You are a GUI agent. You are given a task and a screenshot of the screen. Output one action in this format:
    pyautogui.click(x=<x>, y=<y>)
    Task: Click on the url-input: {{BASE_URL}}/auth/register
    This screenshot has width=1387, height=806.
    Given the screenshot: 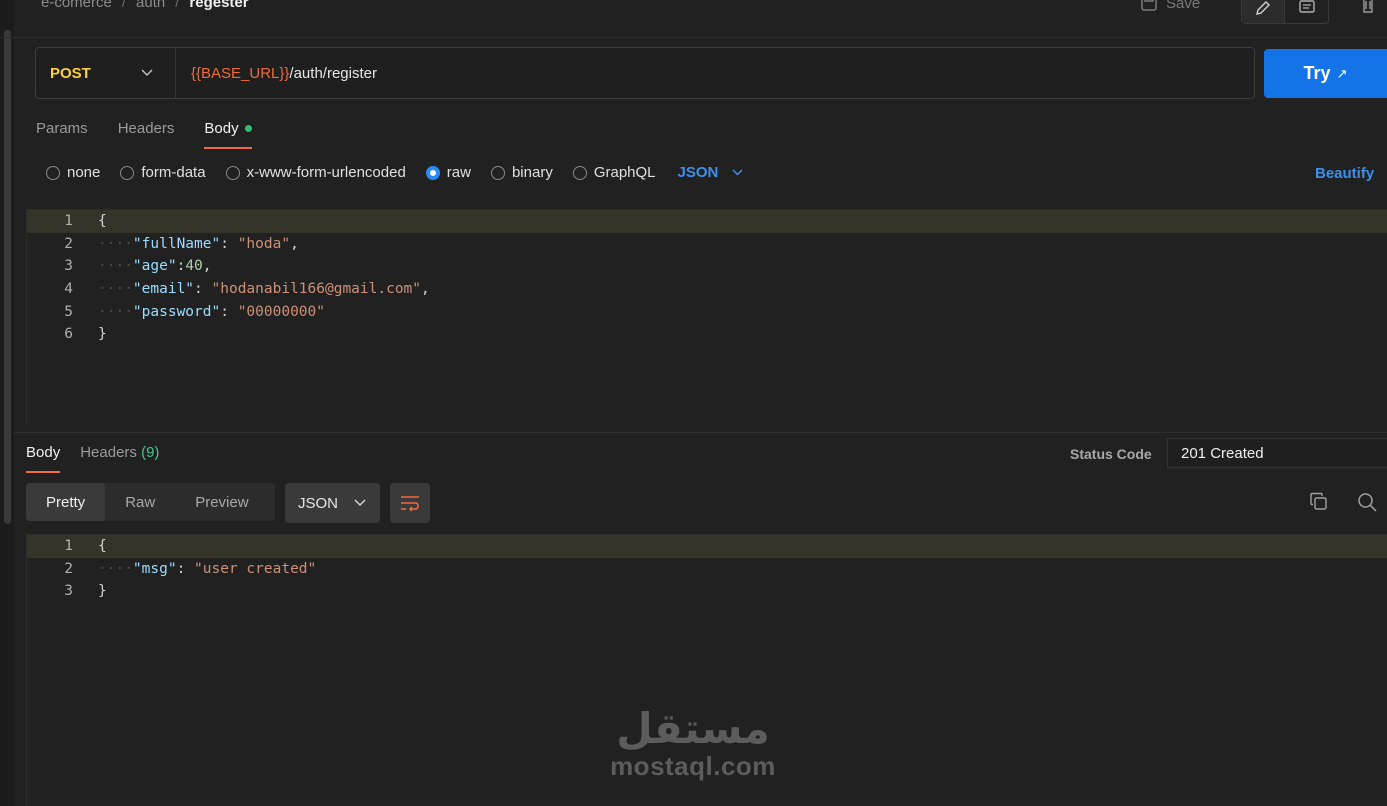 What is the action you would take?
    pyautogui.click(x=276, y=73)
    